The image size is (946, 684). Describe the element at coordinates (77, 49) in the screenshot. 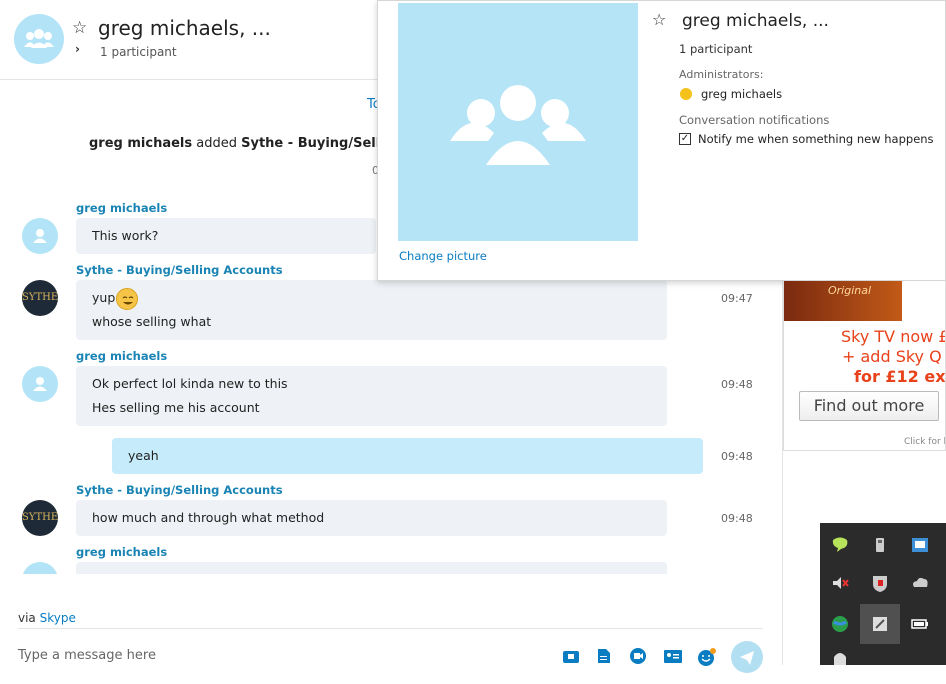

I see `chevron-right-icon: ›` at that location.